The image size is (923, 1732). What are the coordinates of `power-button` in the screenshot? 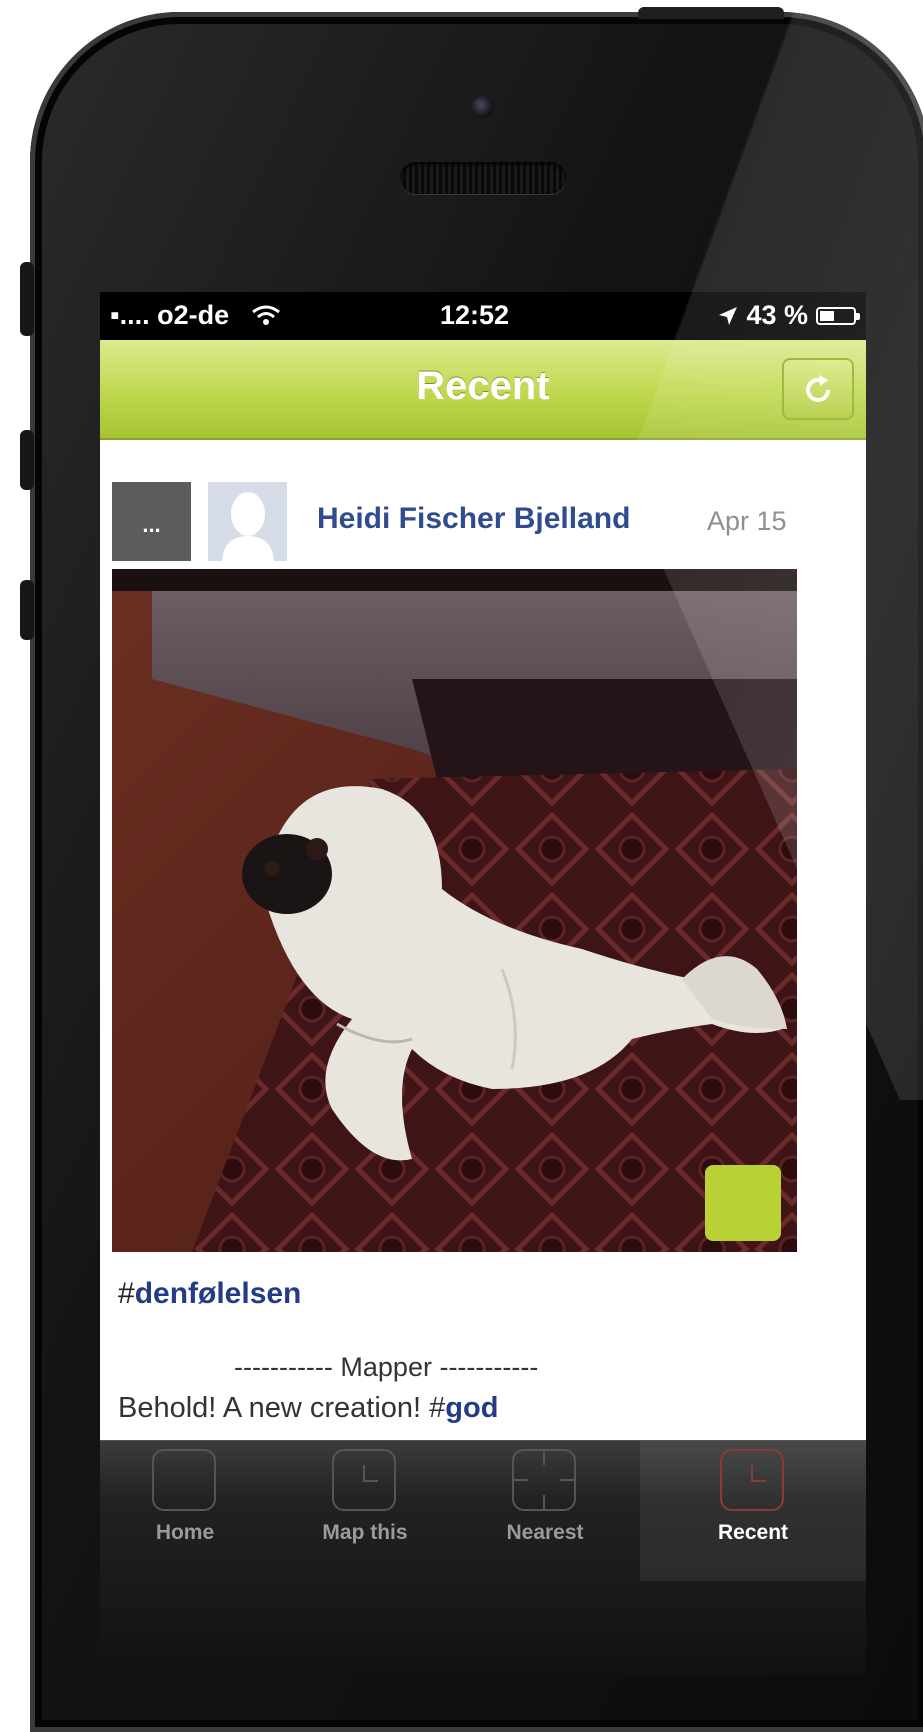 It's located at (711, 13).